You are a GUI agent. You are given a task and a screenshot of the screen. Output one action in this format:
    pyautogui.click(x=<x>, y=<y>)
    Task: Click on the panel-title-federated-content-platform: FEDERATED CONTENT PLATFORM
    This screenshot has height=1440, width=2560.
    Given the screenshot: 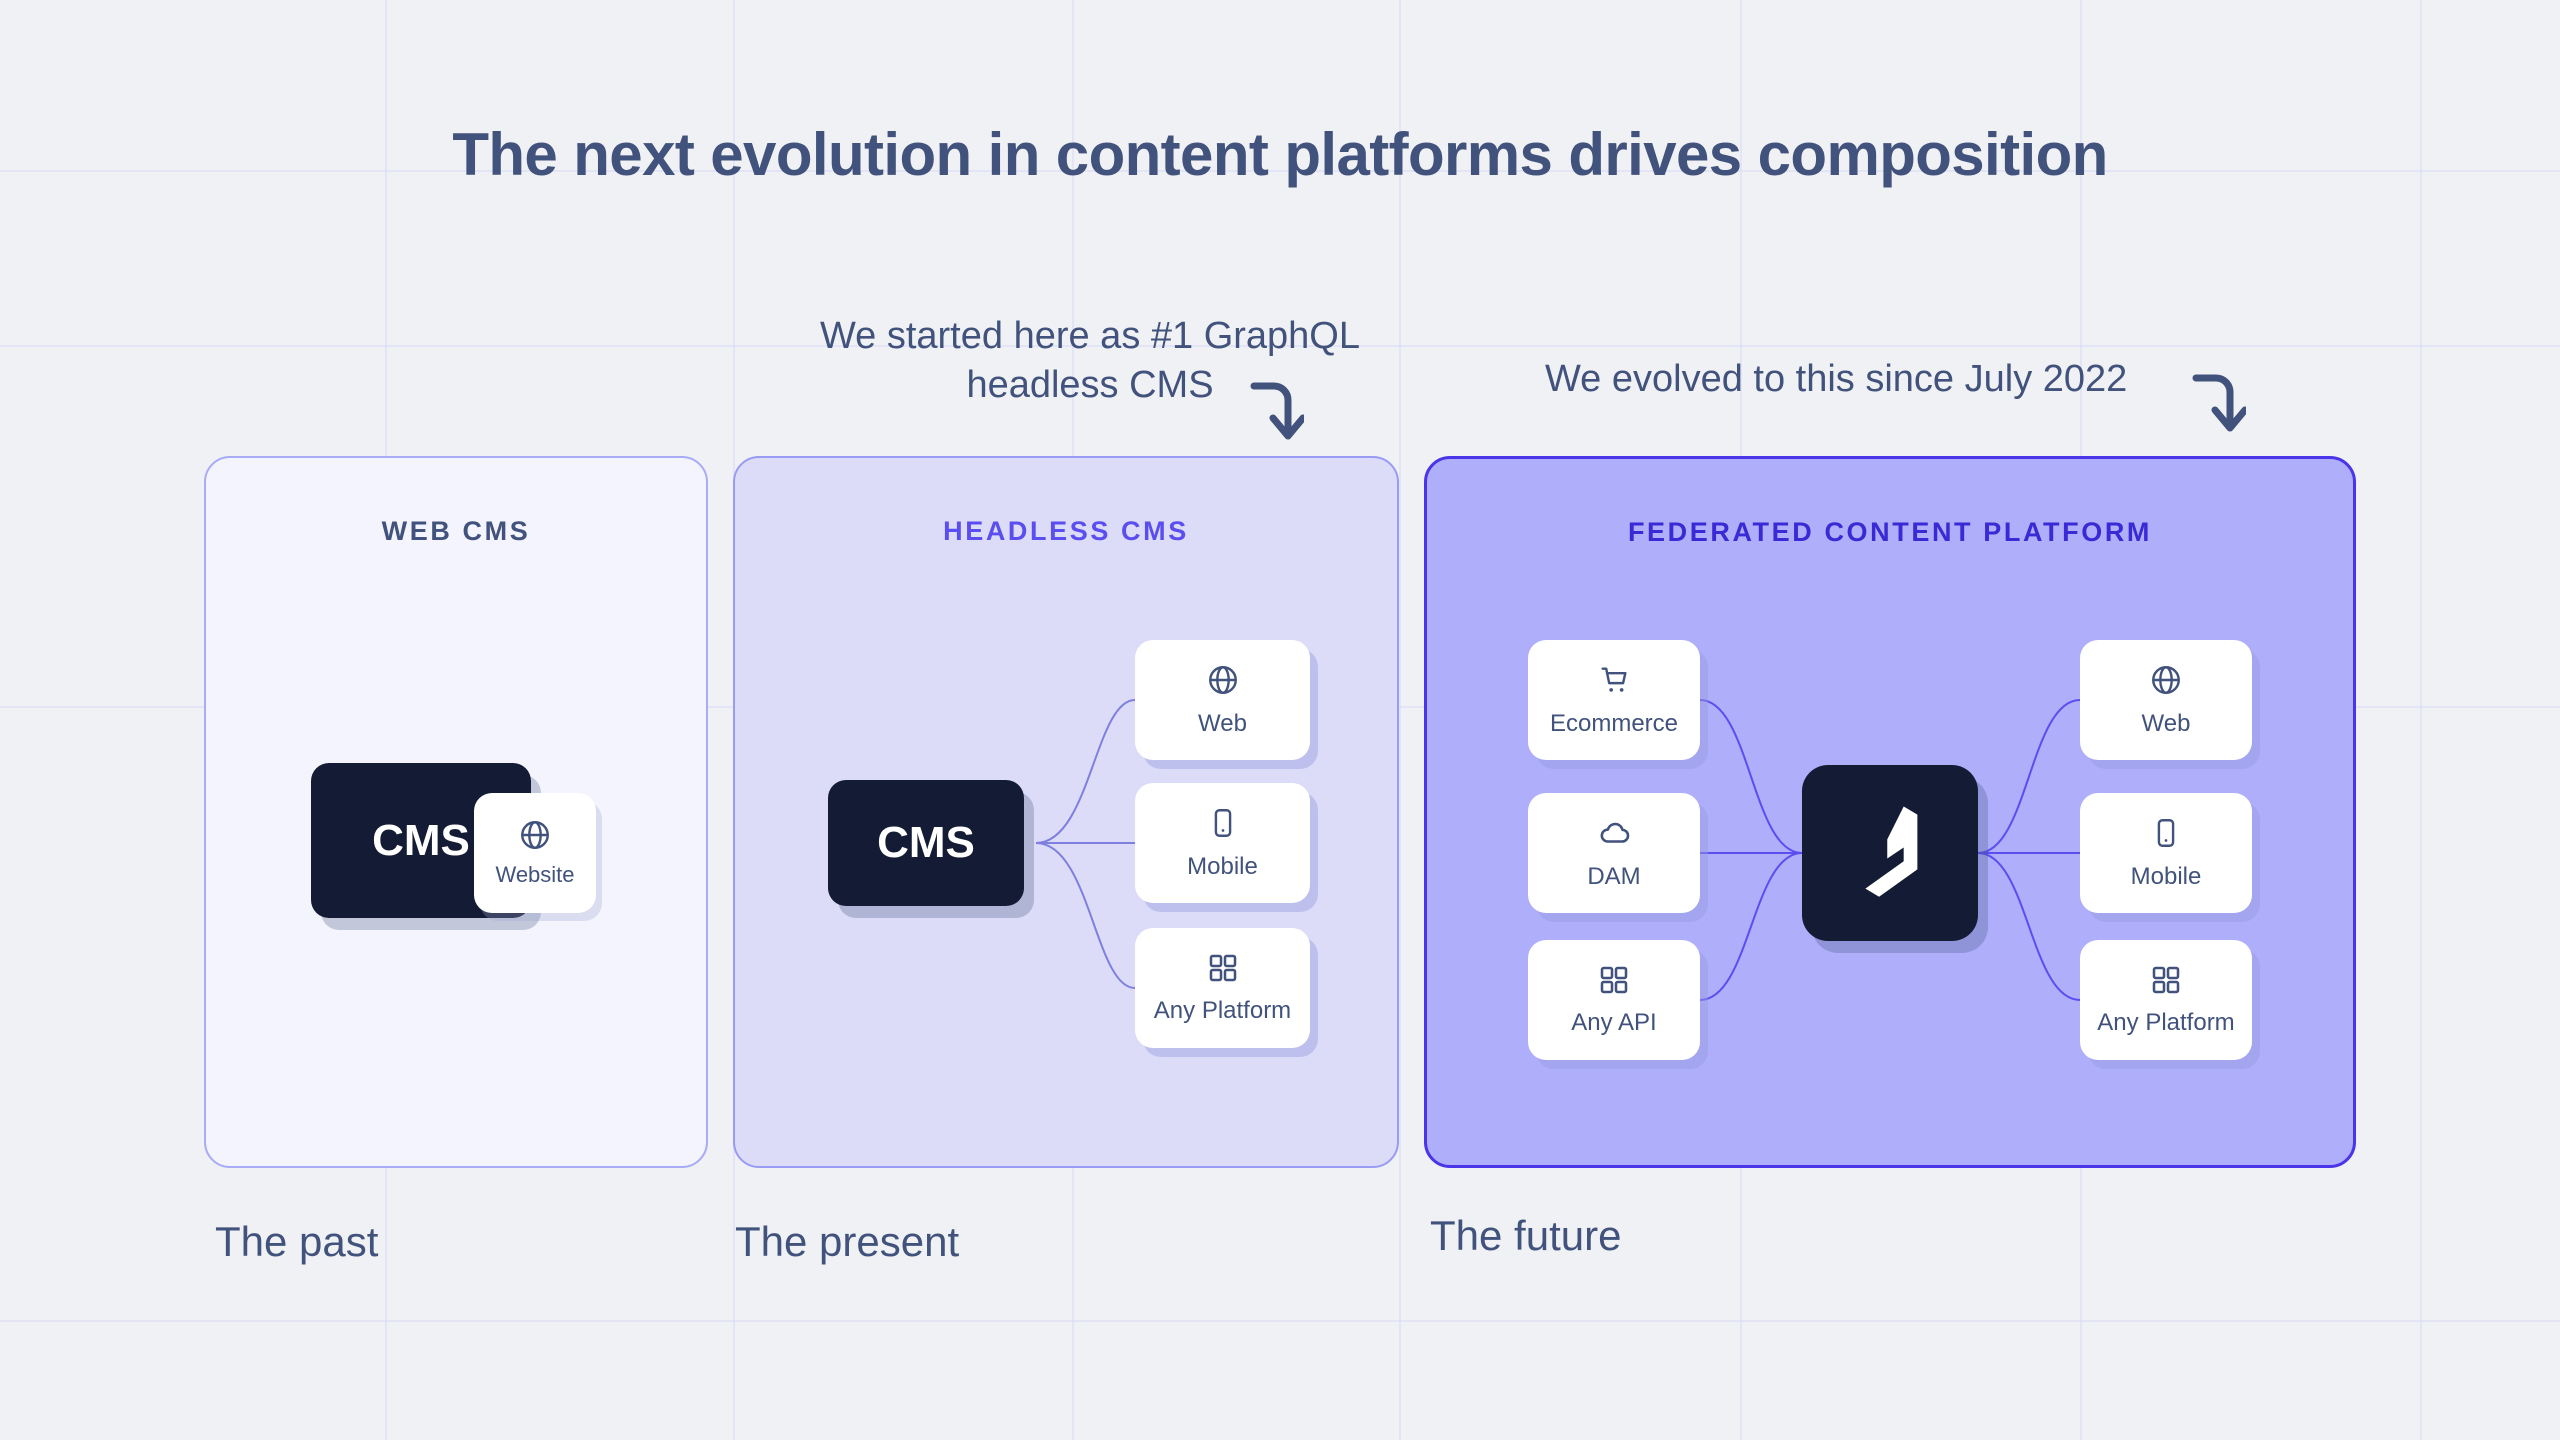 What is the action you would take?
    pyautogui.click(x=1890, y=532)
    